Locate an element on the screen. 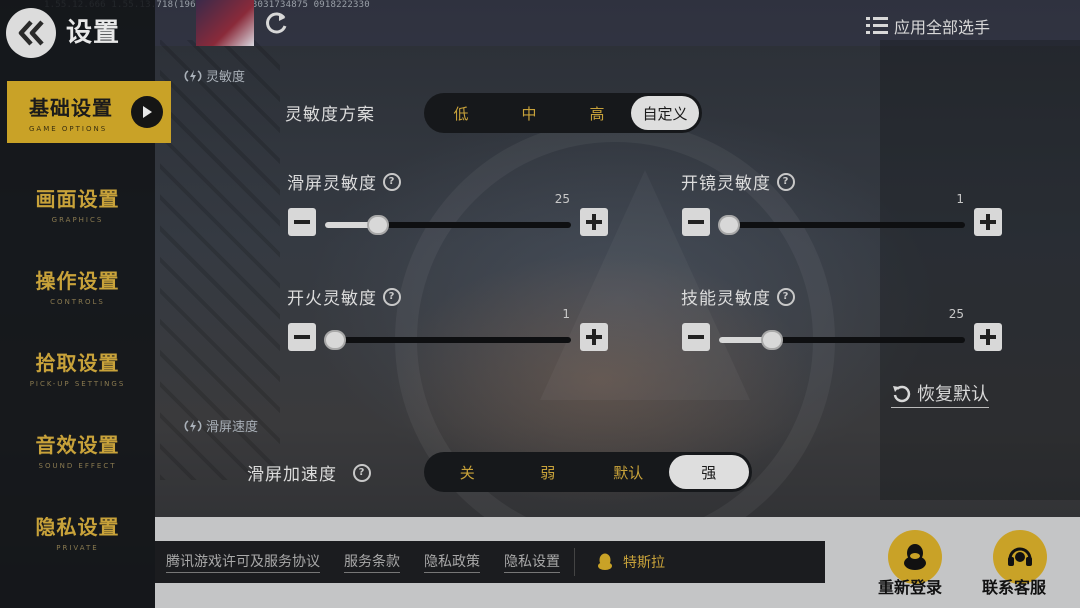  swipe-accel-selector: 关 弱 默认 强 is located at coordinates (588, 472).